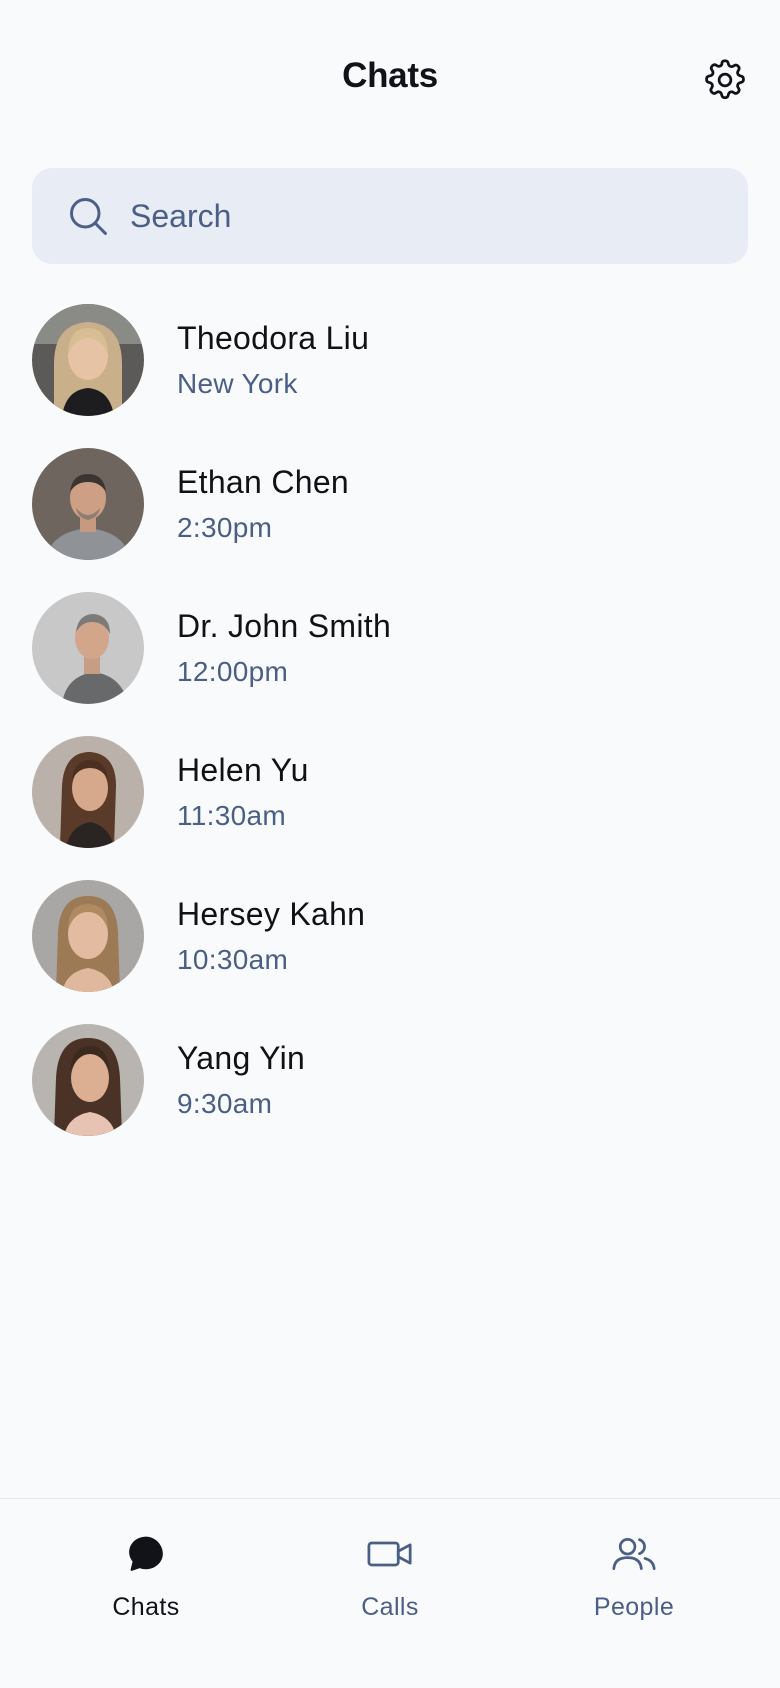 This screenshot has height=1688, width=780. I want to click on chat-item-hersey-kahn: Hersey Kahn 10:30am, so click(390, 950).